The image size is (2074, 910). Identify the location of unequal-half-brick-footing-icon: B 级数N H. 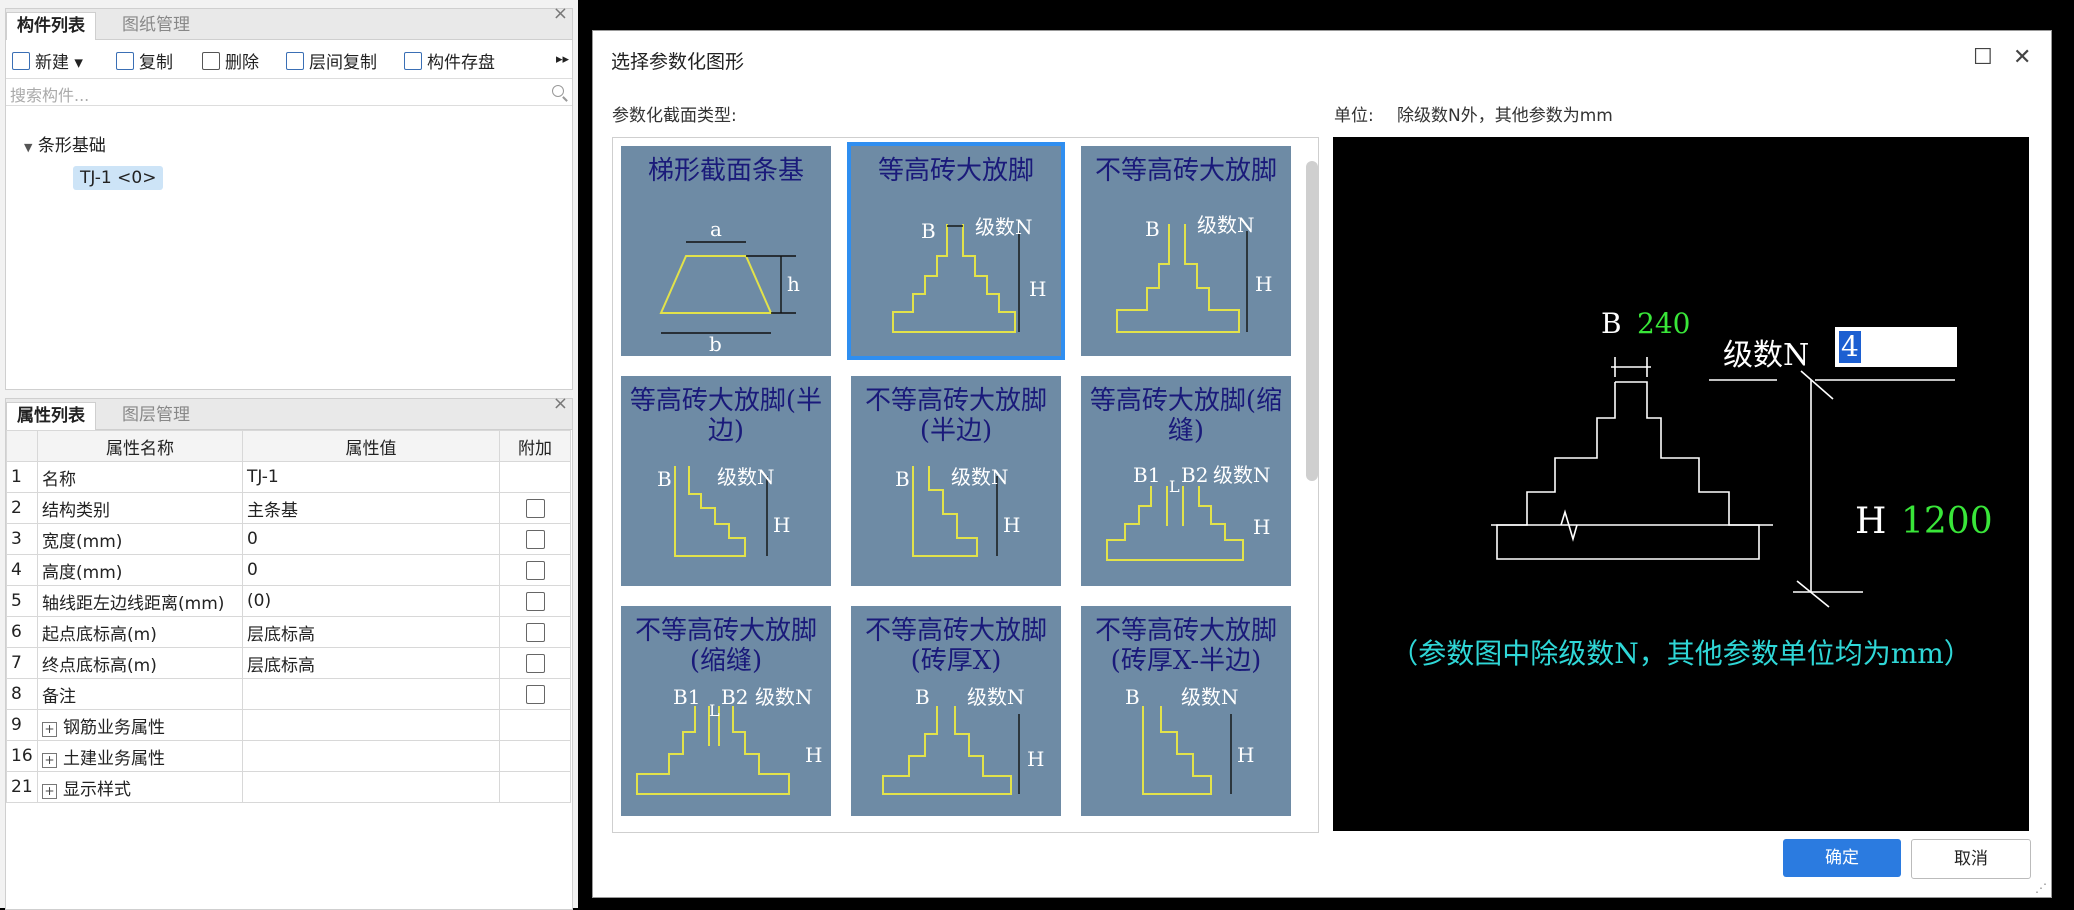
(957, 511).